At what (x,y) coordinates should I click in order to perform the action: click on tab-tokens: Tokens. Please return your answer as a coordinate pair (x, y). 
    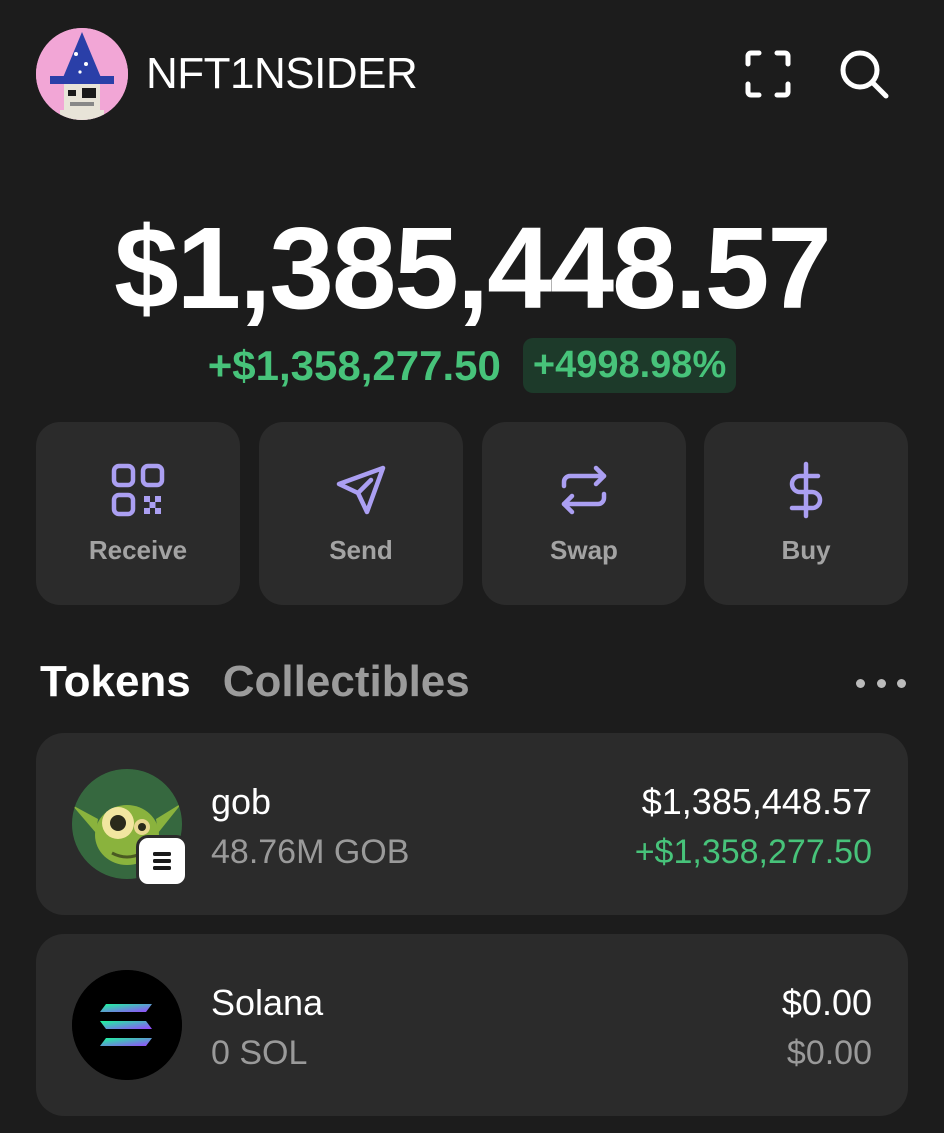
    Looking at the image, I should click on (115, 685).